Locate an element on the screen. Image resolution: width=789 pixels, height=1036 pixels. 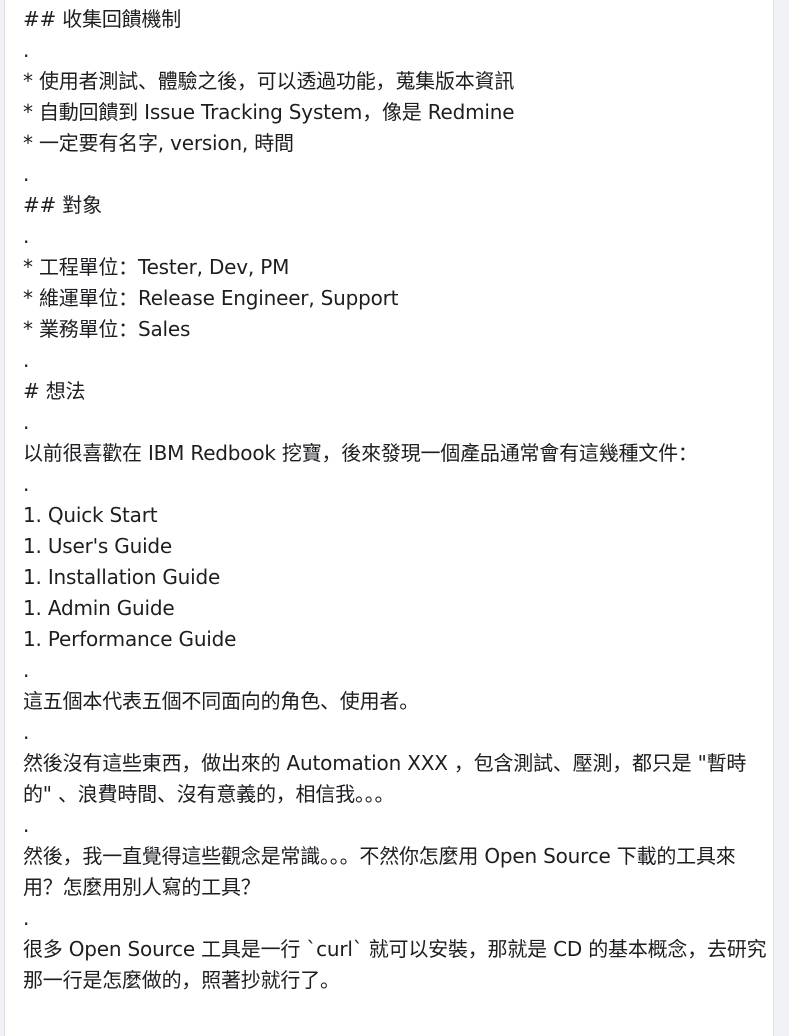
list-item: * 一定要有名字, version, 時間 is located at coordinates (158, 143).